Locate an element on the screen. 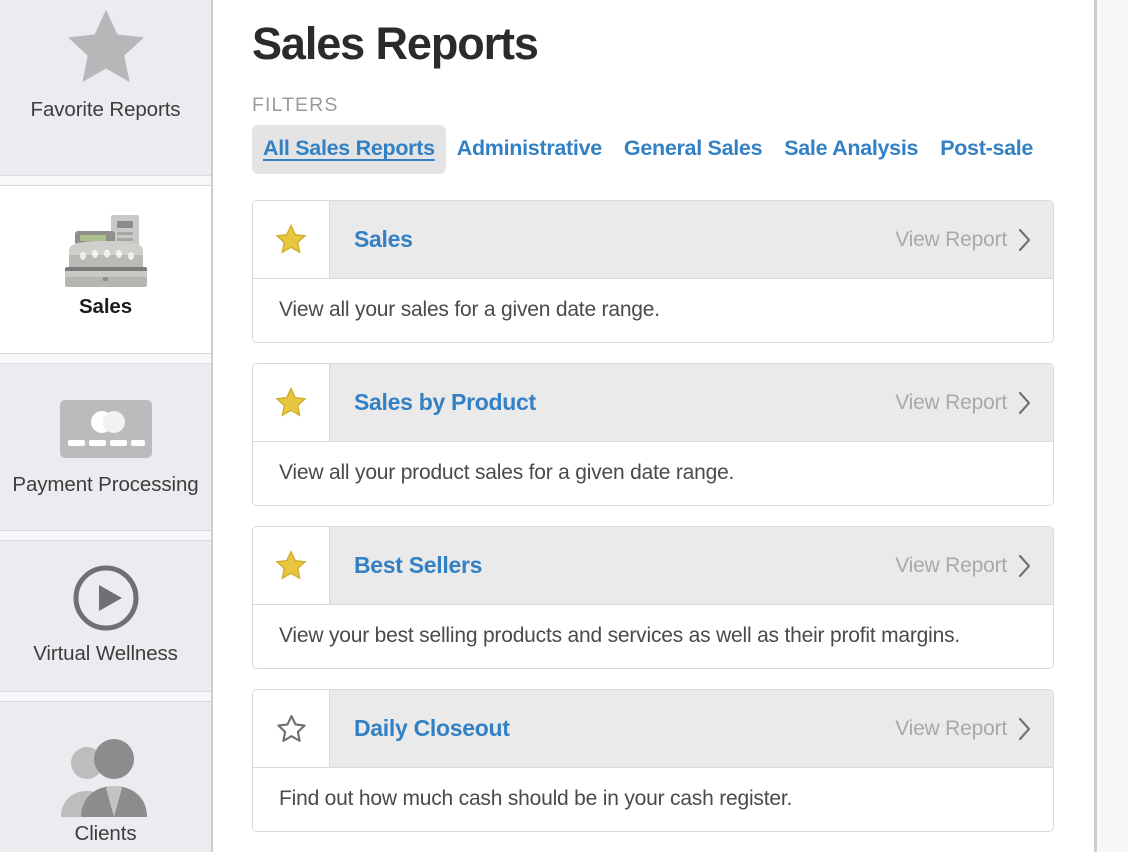 The image size is (1128, 852). report-name-link: Best Sellers is located at coordinates (418, 565).